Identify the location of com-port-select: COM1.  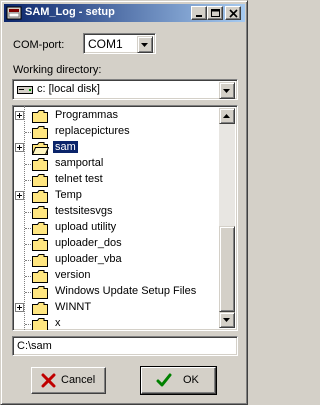
(119, 43).